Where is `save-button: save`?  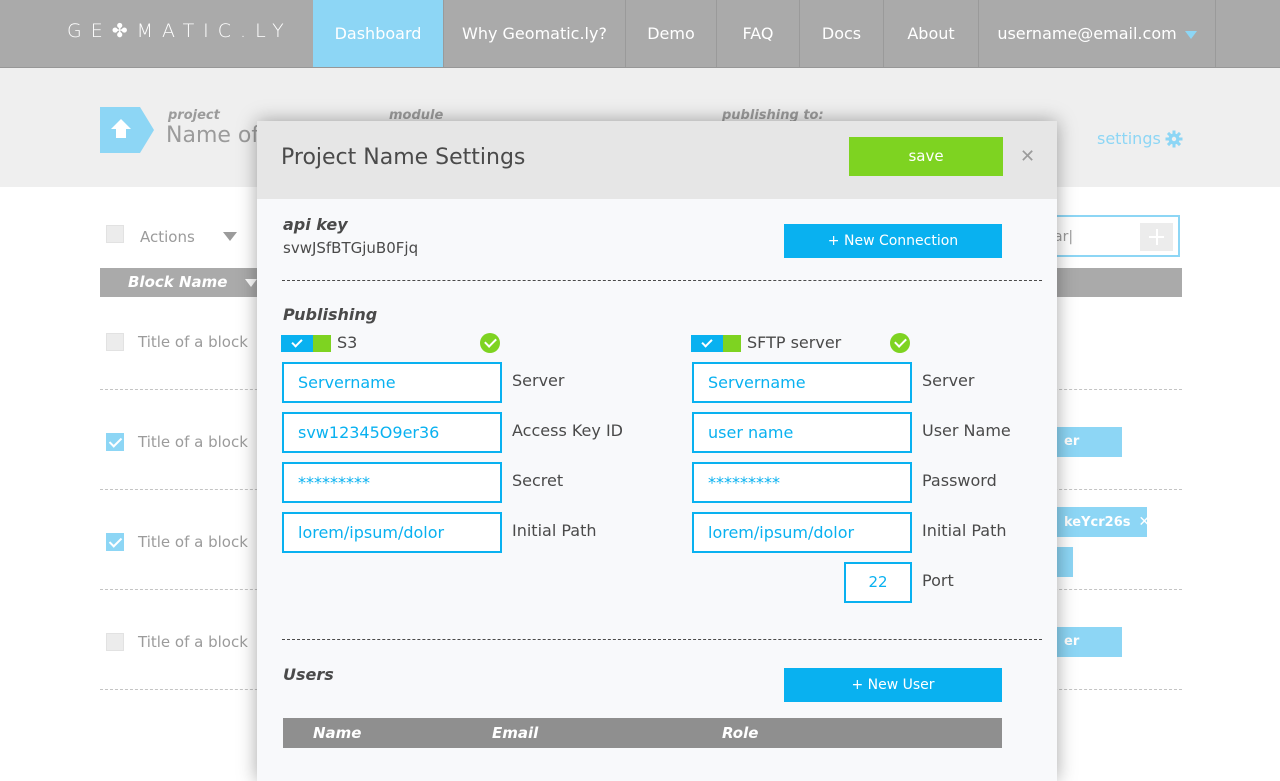
save-button: save is located at coordinates (926, 156).